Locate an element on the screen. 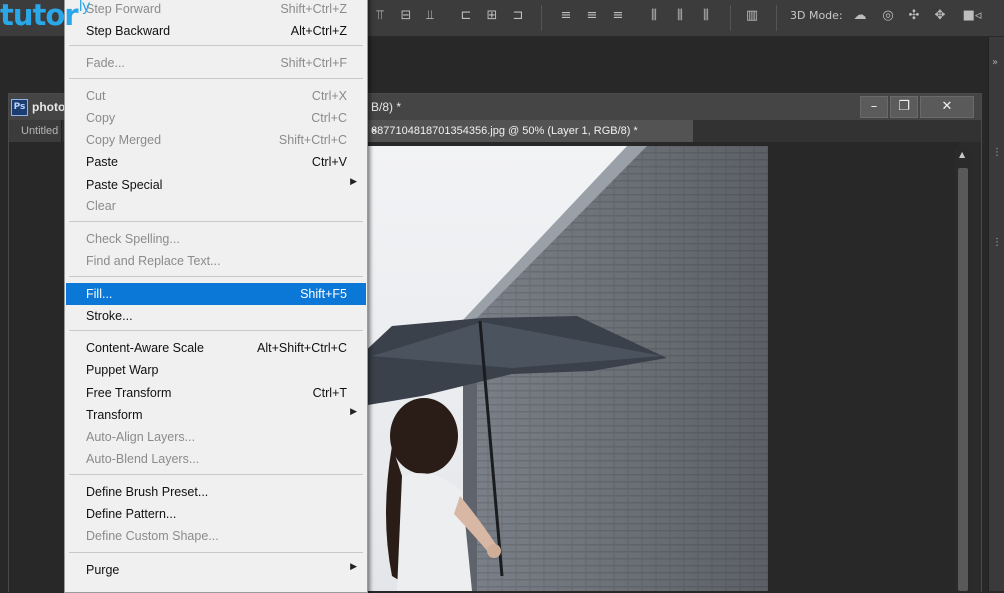 The width and height of the screenshot is (1004, 593). menu-item-fade: Fade... Shift+Ctrl+F is located at coordinates (216, 63).